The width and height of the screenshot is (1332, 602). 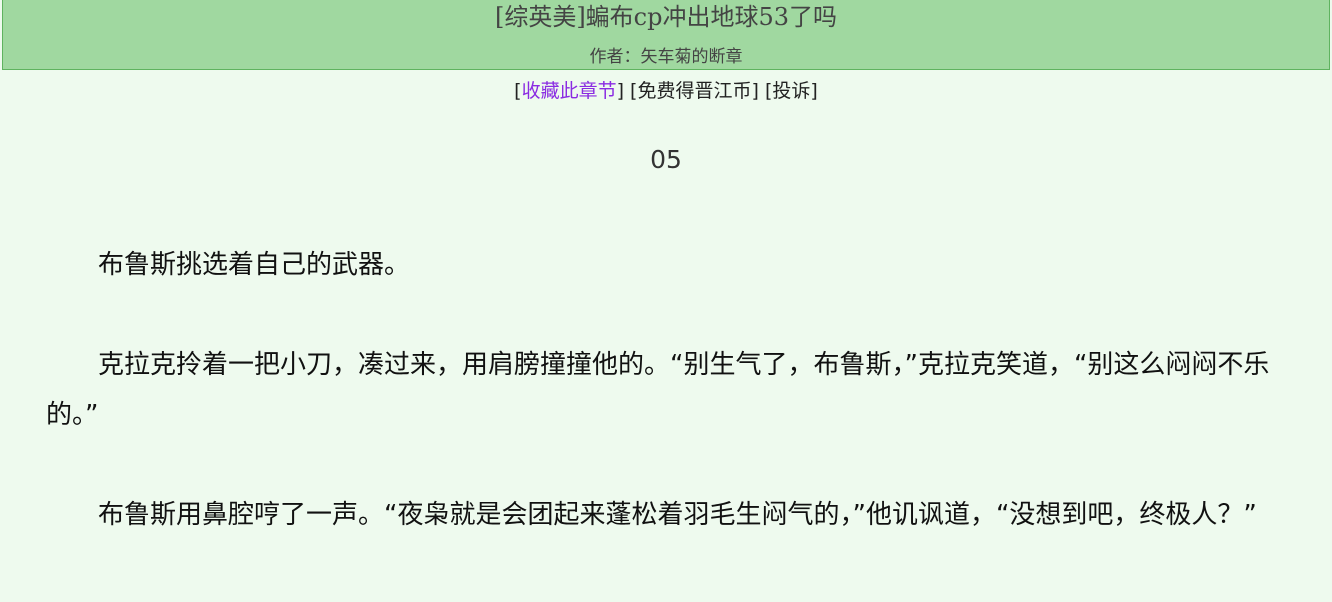 What do you see at coordinates (666, 17) in the screenshot?
I see `book-title: [综英美]蝙布cp冲出地球53了吗` at bounding box center [666, 17].